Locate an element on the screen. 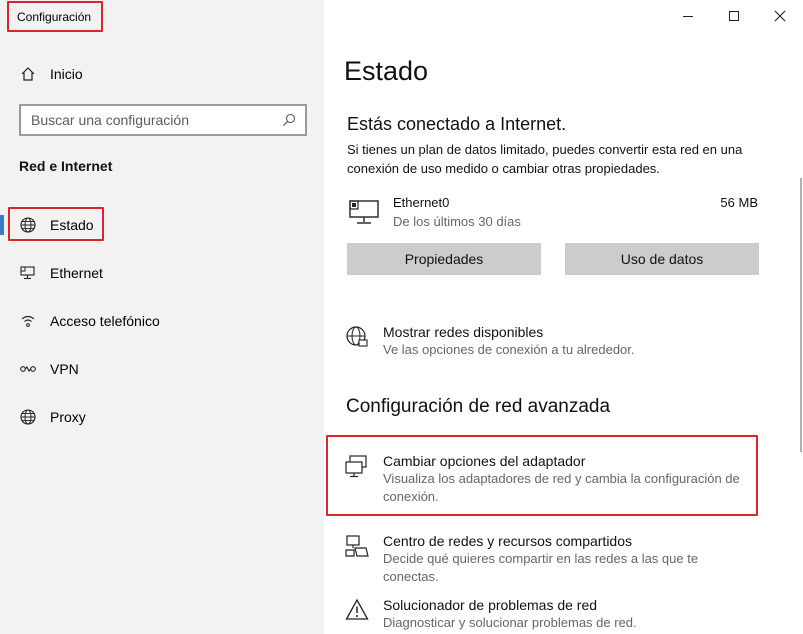  network-adapter-icon is located at coordinates (357, 465).